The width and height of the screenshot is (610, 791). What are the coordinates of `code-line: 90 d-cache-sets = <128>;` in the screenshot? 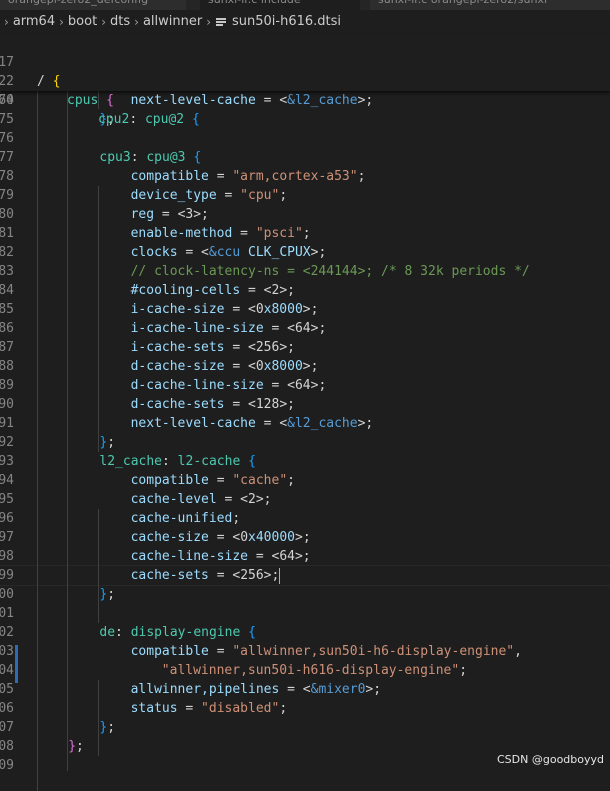 It's located at (305, 404).